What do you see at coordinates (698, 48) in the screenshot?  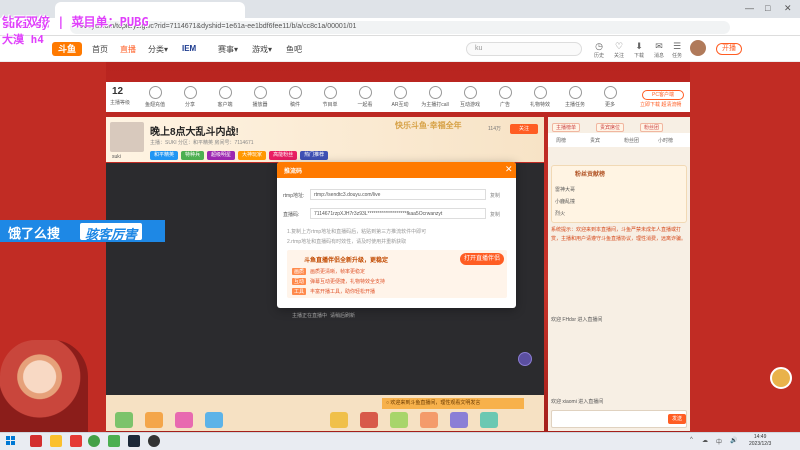 I see `user-avatar` at bounding box center [698, 48].